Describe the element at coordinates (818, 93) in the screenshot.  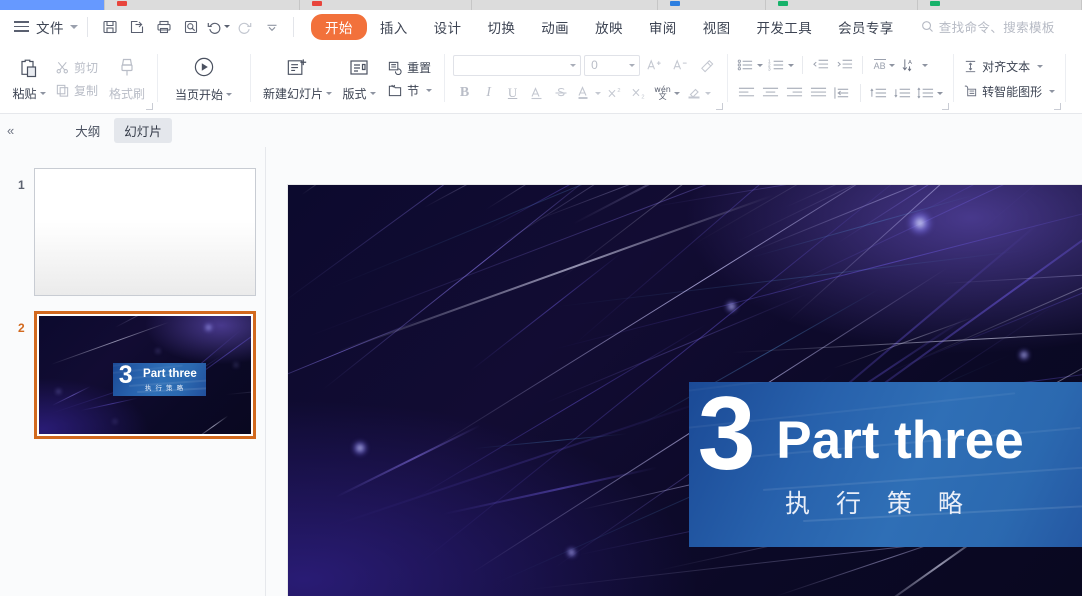
I see `justify-button` at that location.